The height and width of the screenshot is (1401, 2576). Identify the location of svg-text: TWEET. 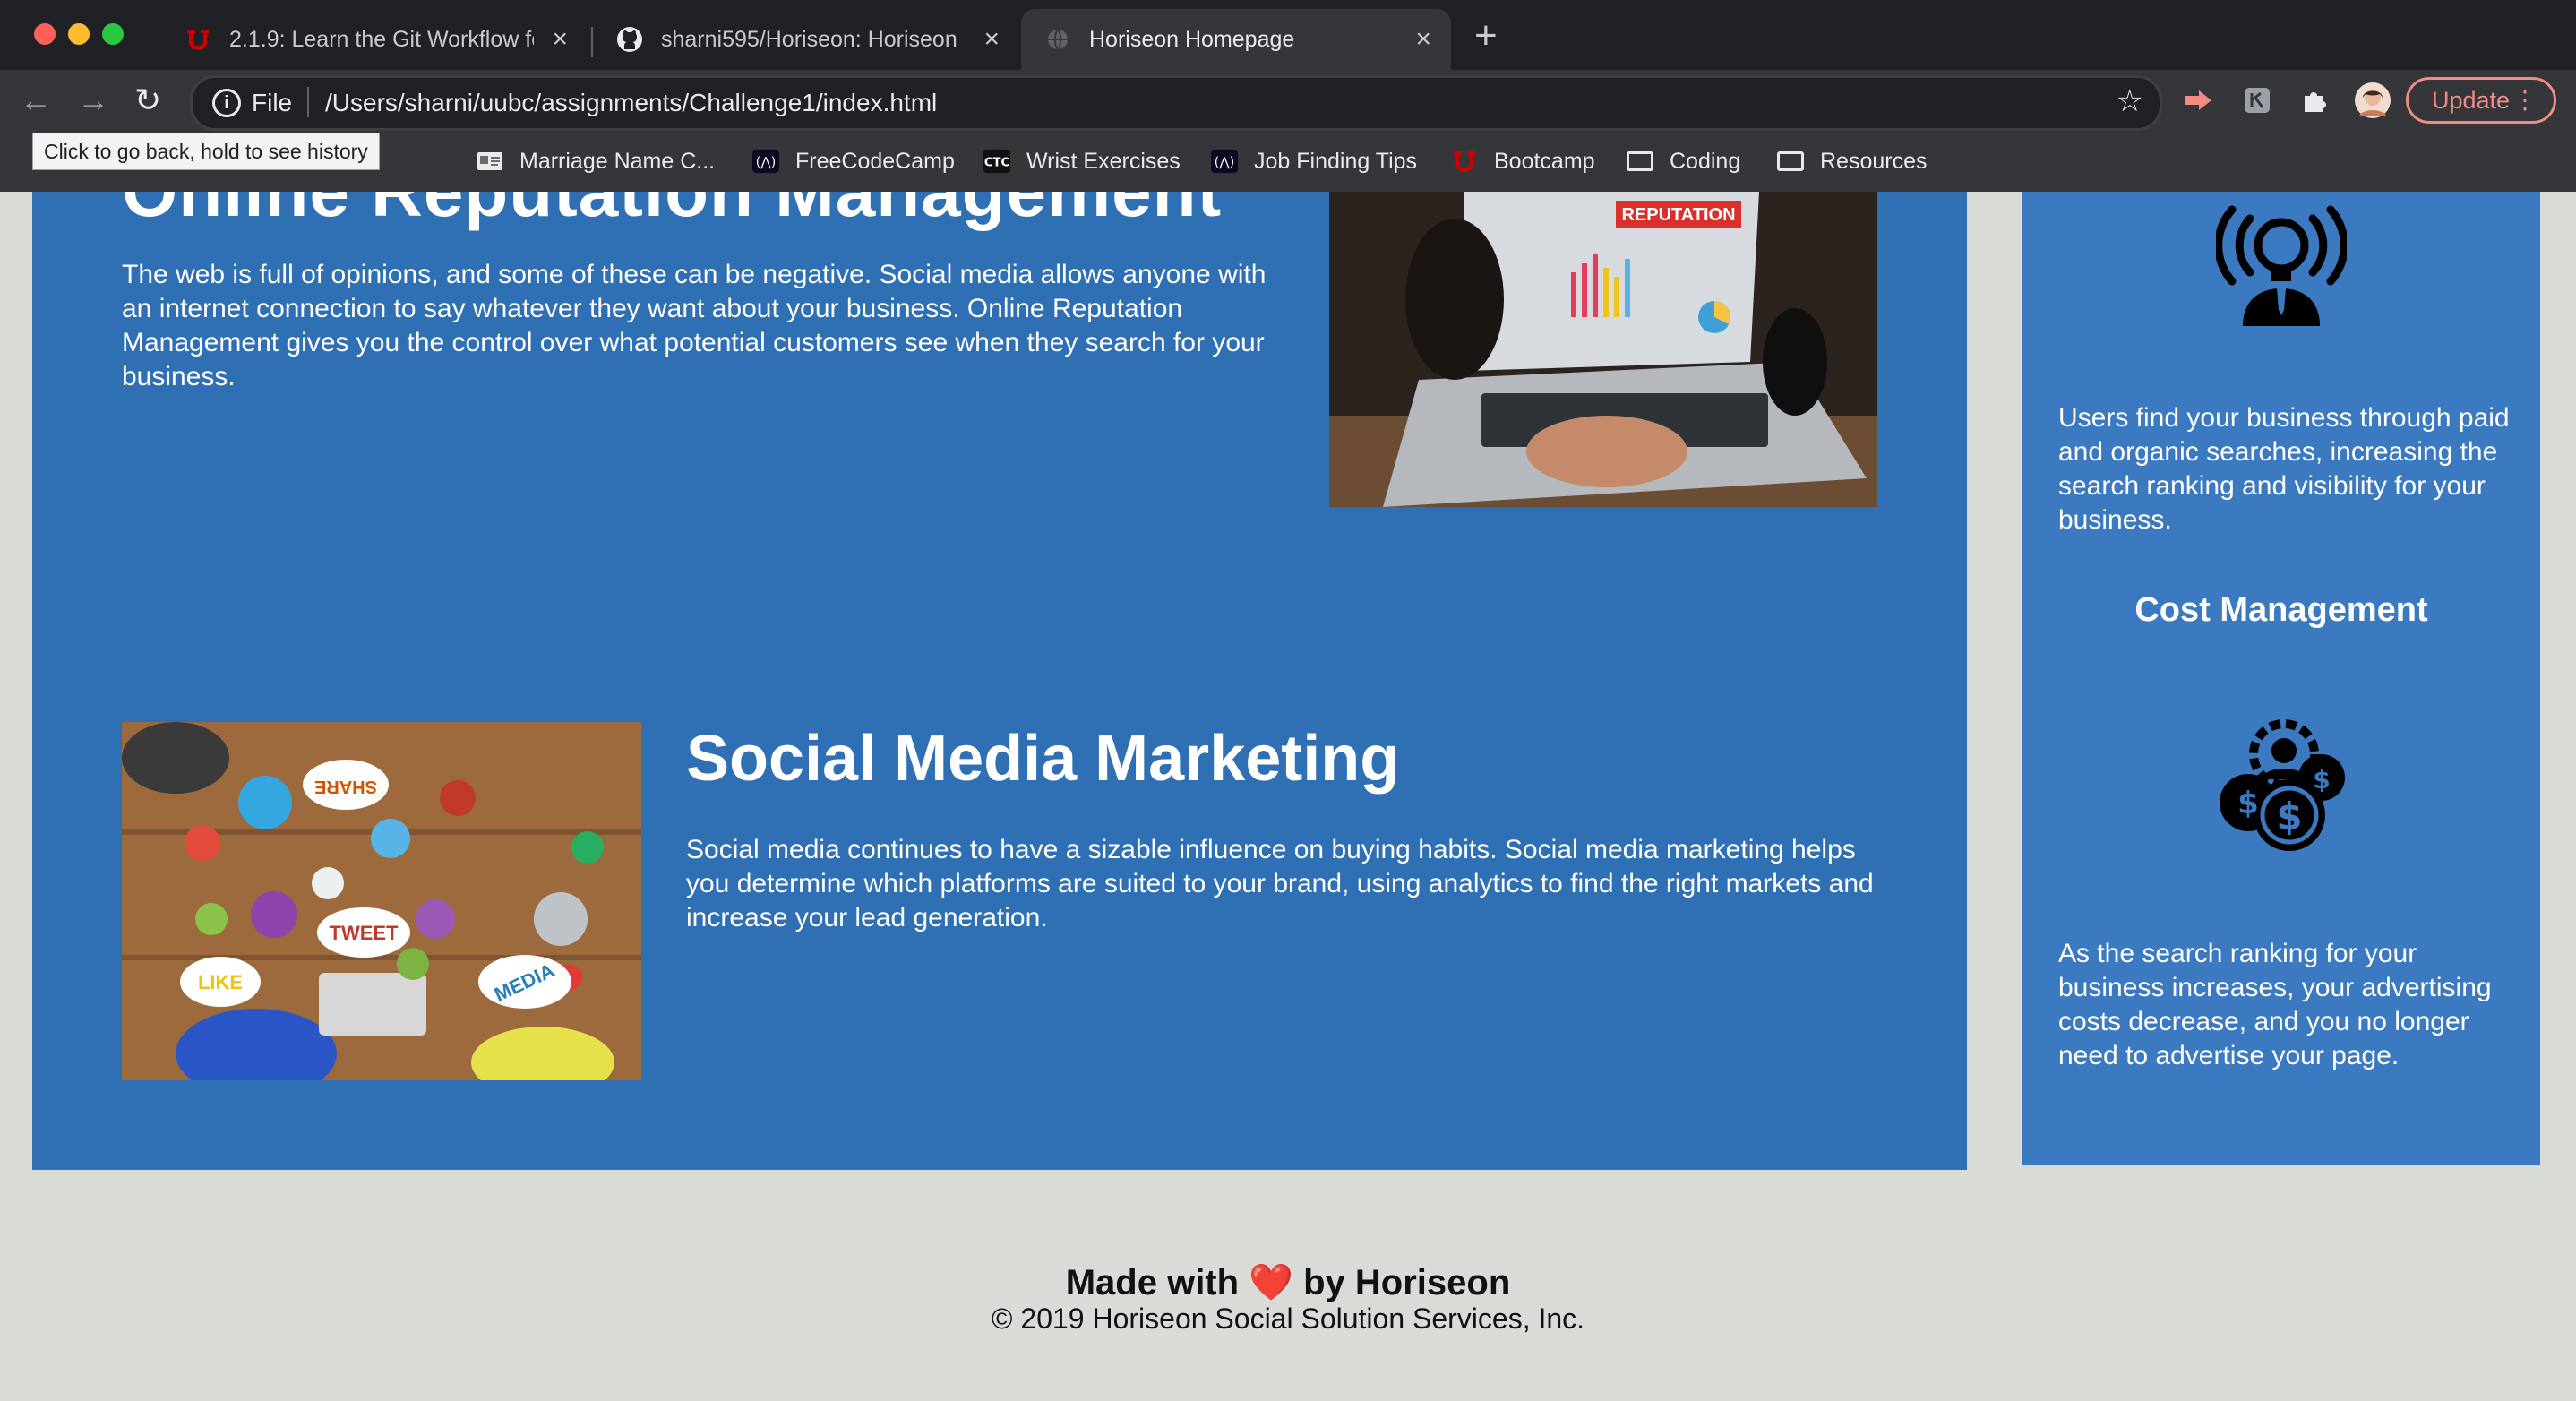
(364, 933).